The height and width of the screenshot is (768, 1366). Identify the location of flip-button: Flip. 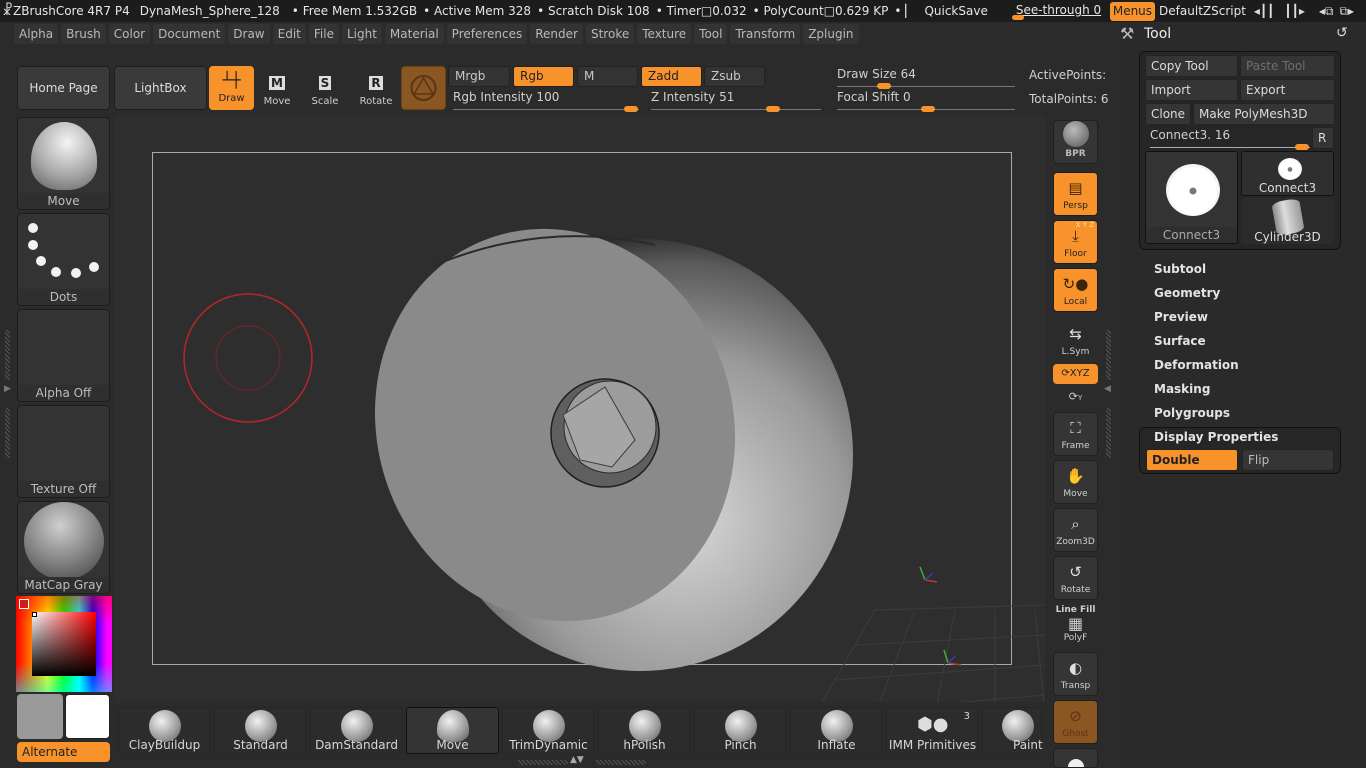
(1288, 460).